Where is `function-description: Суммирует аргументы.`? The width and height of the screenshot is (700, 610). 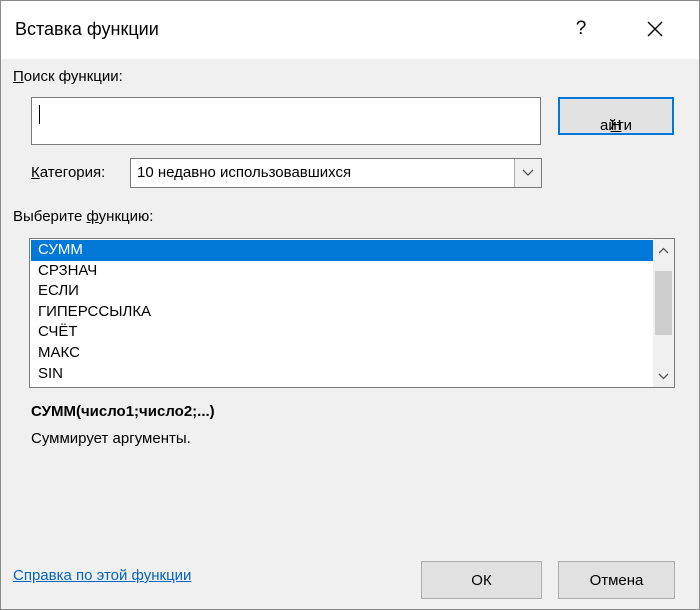 function-description: Суммирует аргументы. is located at coordinates (111, 438).